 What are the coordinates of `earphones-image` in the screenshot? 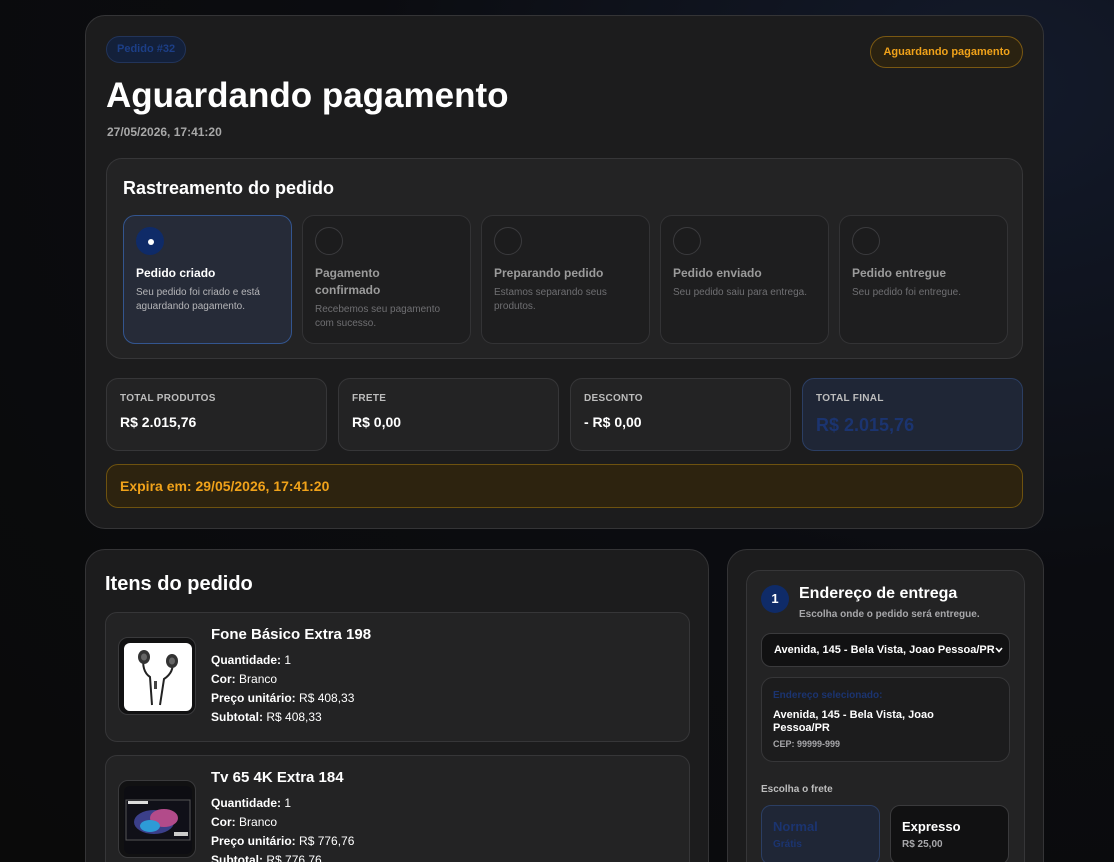 It's located at (158, 677).